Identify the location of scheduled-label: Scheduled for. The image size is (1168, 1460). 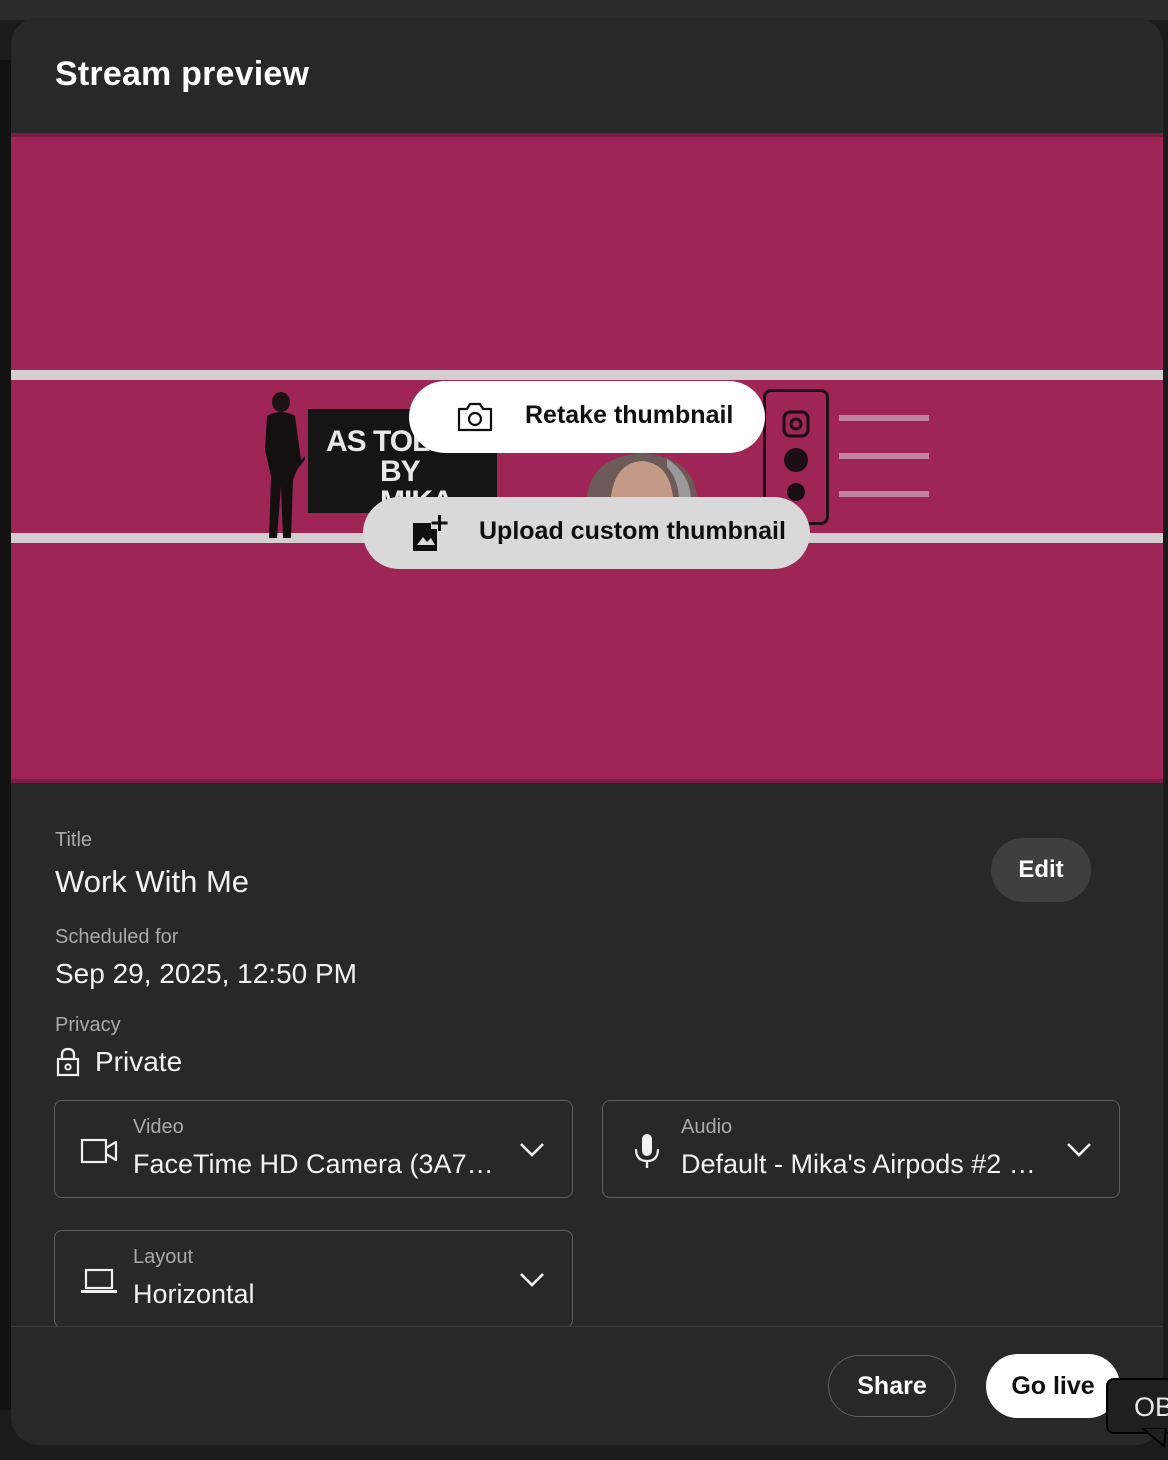
(117, 937).